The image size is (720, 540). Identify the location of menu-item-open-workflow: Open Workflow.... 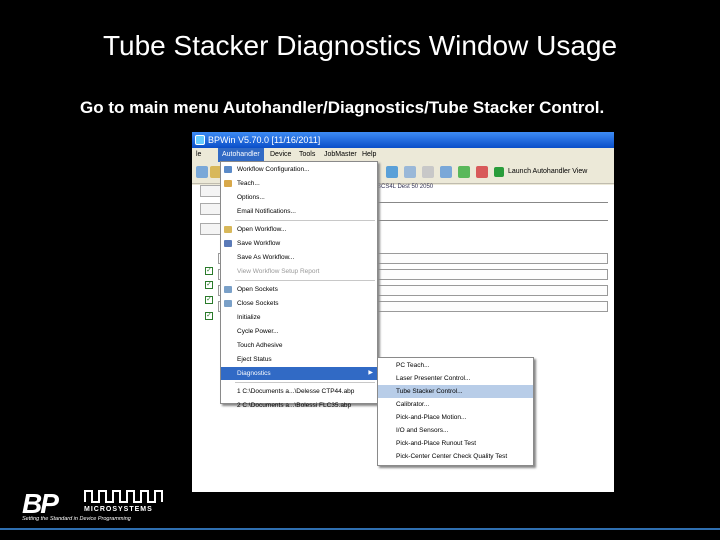
(299, 229).